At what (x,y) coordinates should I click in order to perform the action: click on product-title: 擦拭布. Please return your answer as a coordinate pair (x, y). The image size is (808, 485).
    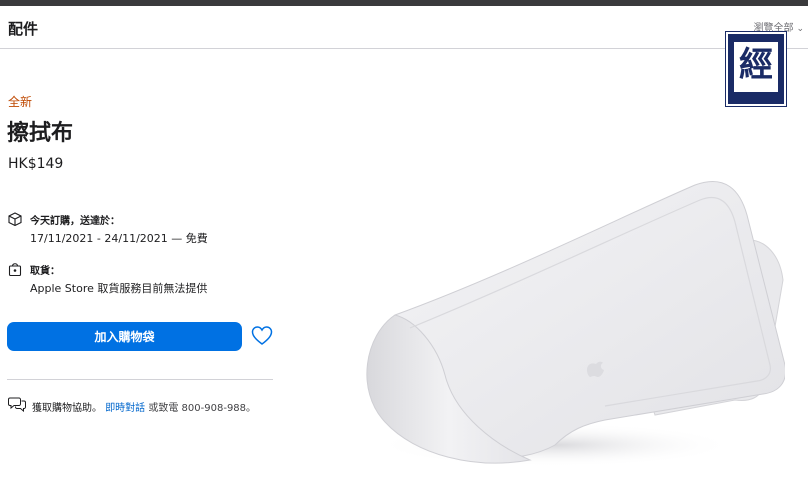
    Looking at the image, I should click on (40, 133).